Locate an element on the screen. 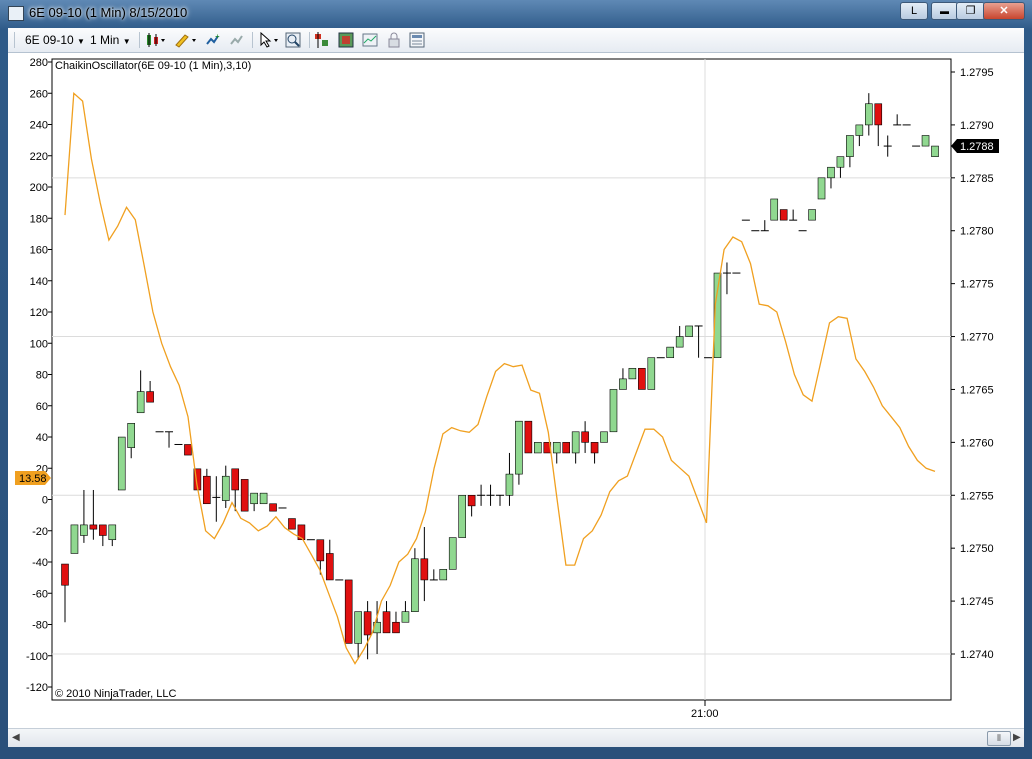 The width and height of the screenshot is (1032, 759). close-button: ✕ is located at coordinates (1004, 11).